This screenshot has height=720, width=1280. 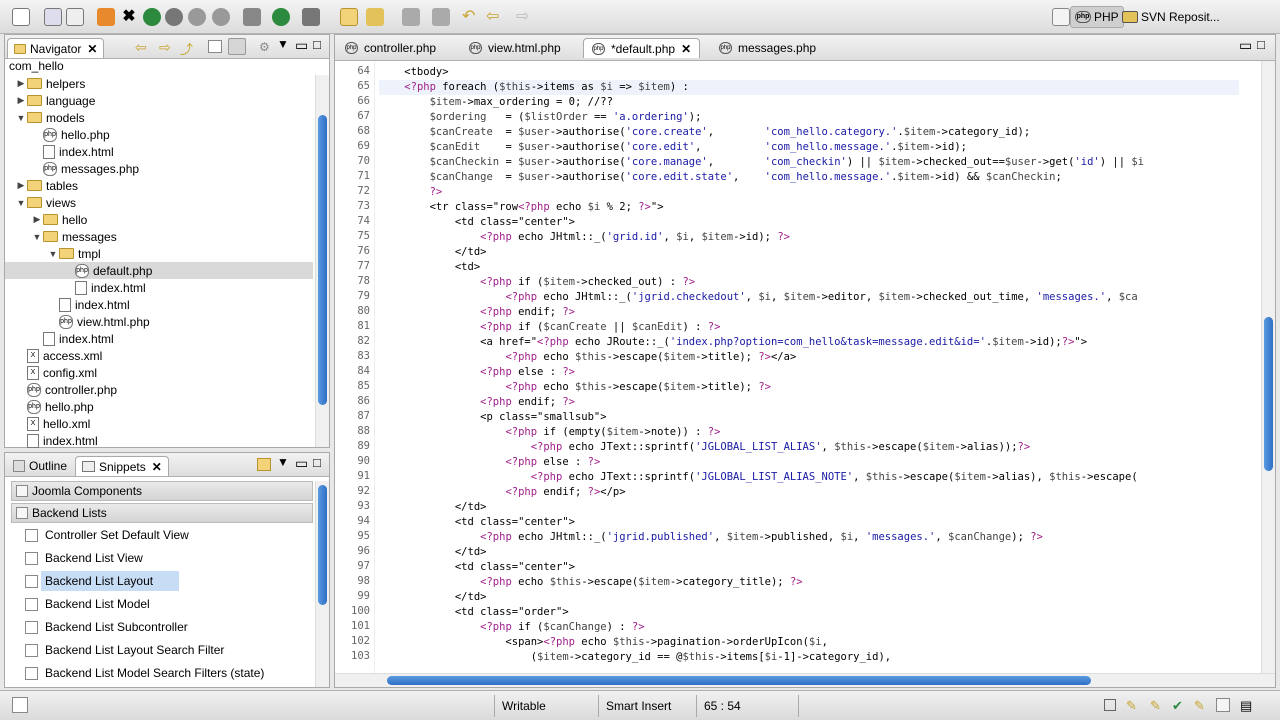 What do you see at coordinates (349, 17) in the screenshot?
I see `open-folder-icon` at bounding box center [349, 17].